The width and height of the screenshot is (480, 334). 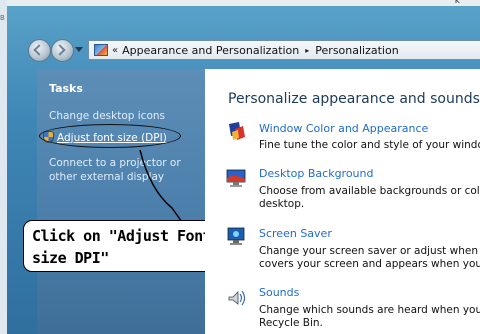 I want to click on annotation-callout: Click on "Adjust Font size DPI", so click(x=122, y=246).